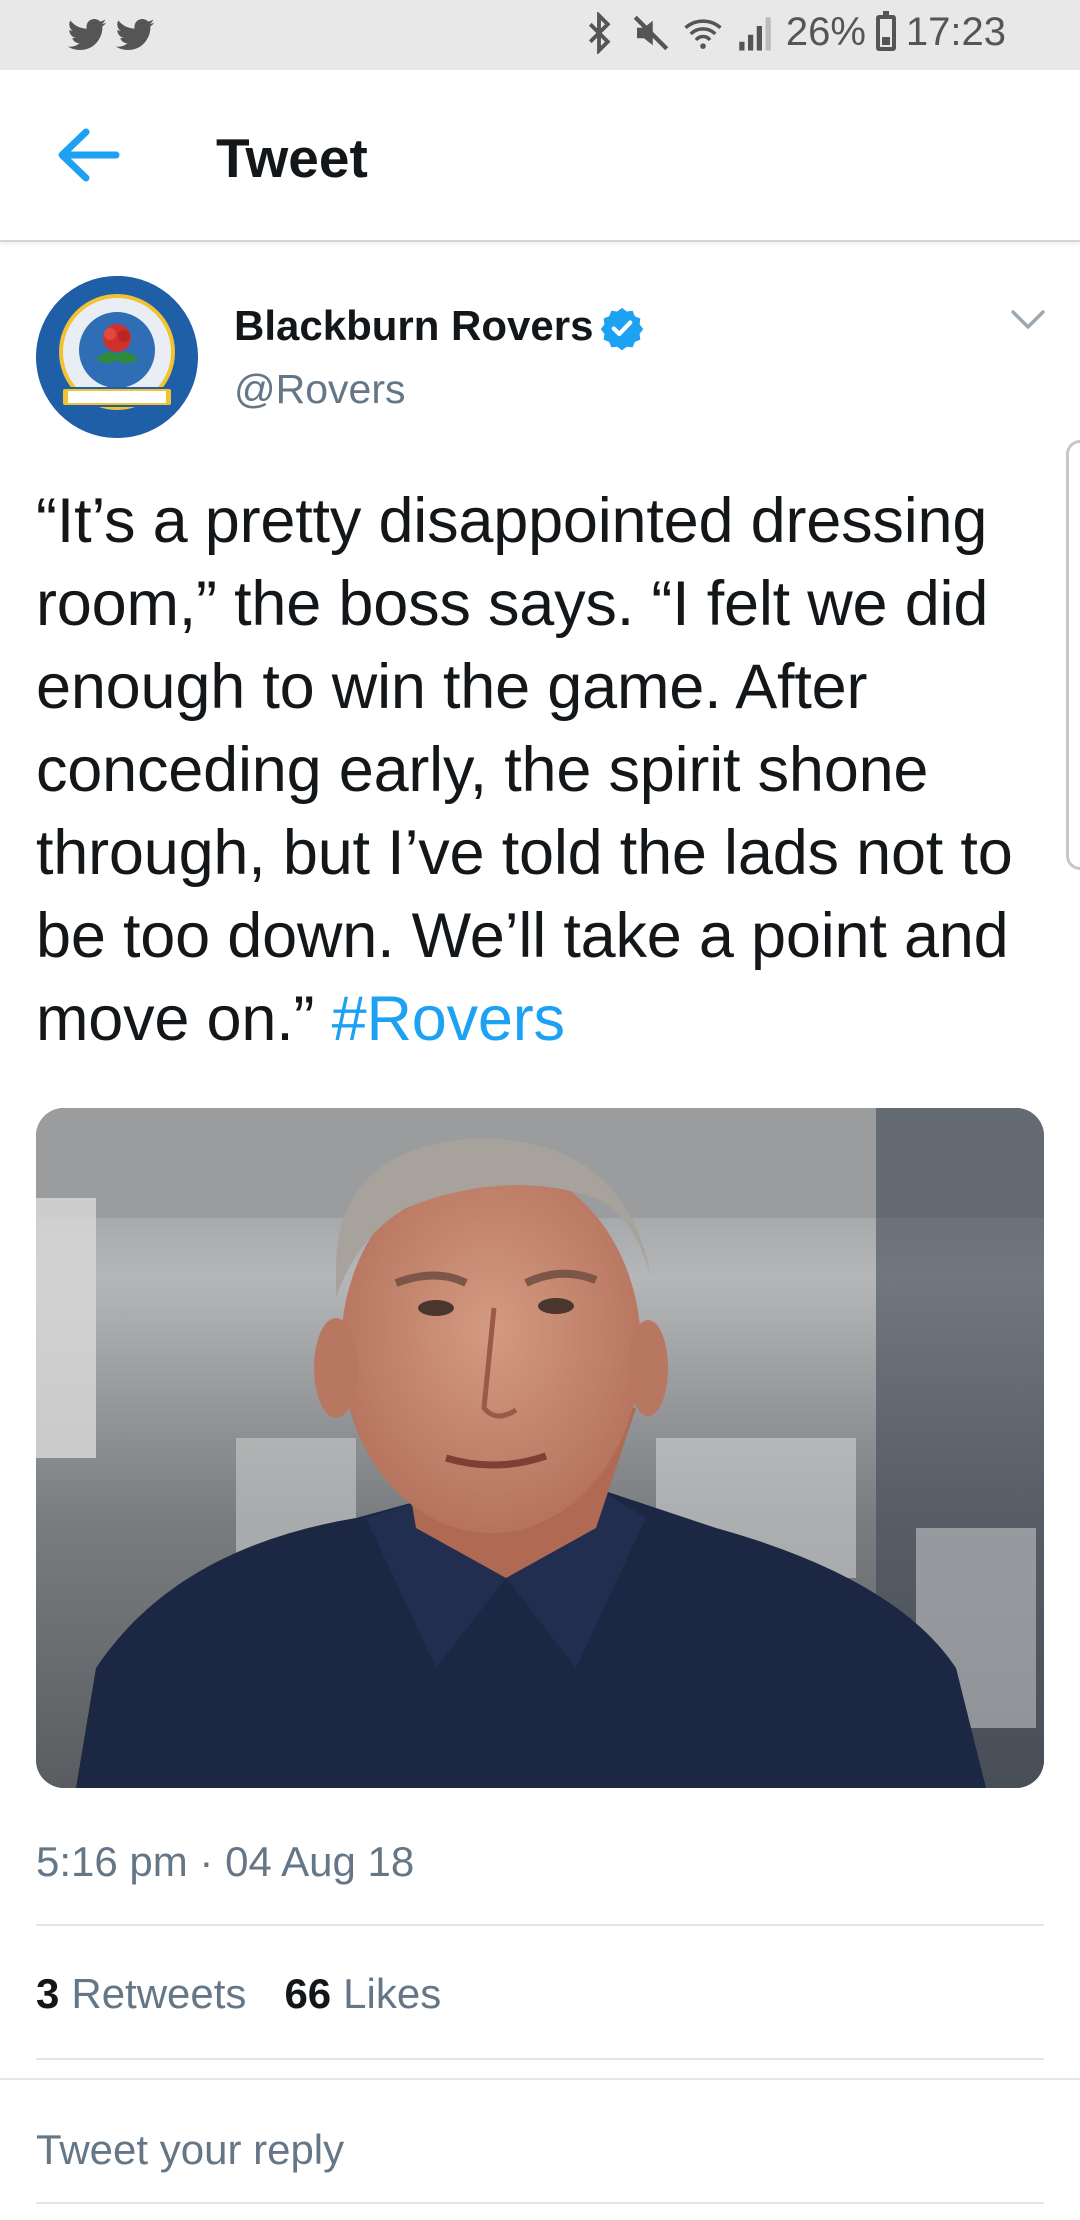  I want to click on blackburn-rovers-crest-icon, so click(117, 357).